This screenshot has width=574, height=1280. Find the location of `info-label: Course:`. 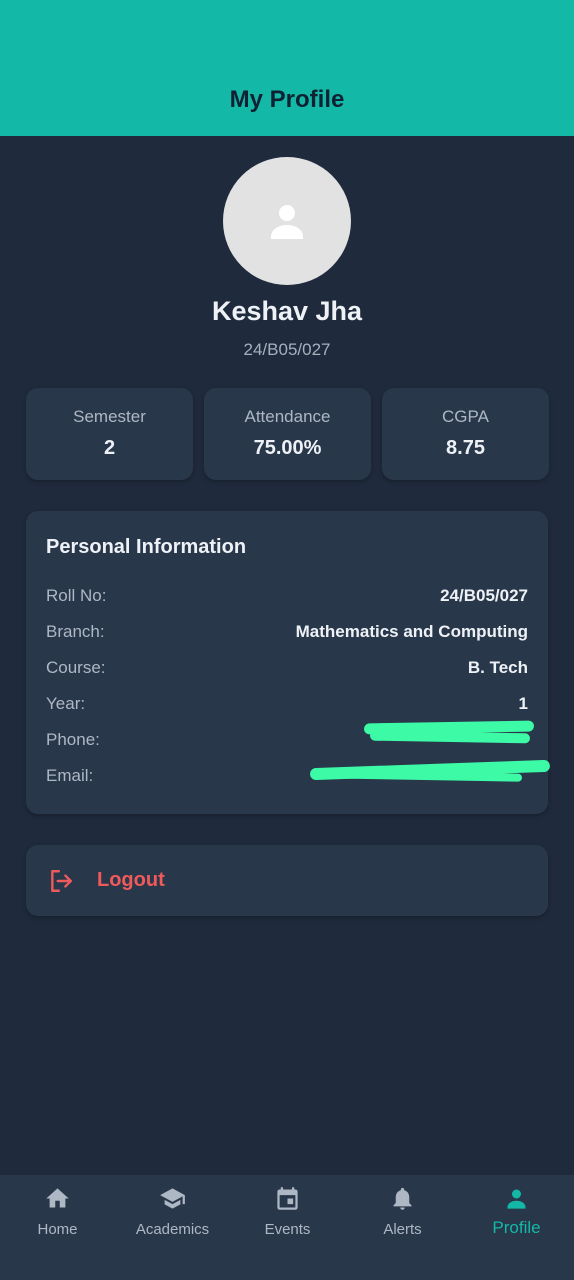

info-label: Course: is located at coordinates (76, 667).